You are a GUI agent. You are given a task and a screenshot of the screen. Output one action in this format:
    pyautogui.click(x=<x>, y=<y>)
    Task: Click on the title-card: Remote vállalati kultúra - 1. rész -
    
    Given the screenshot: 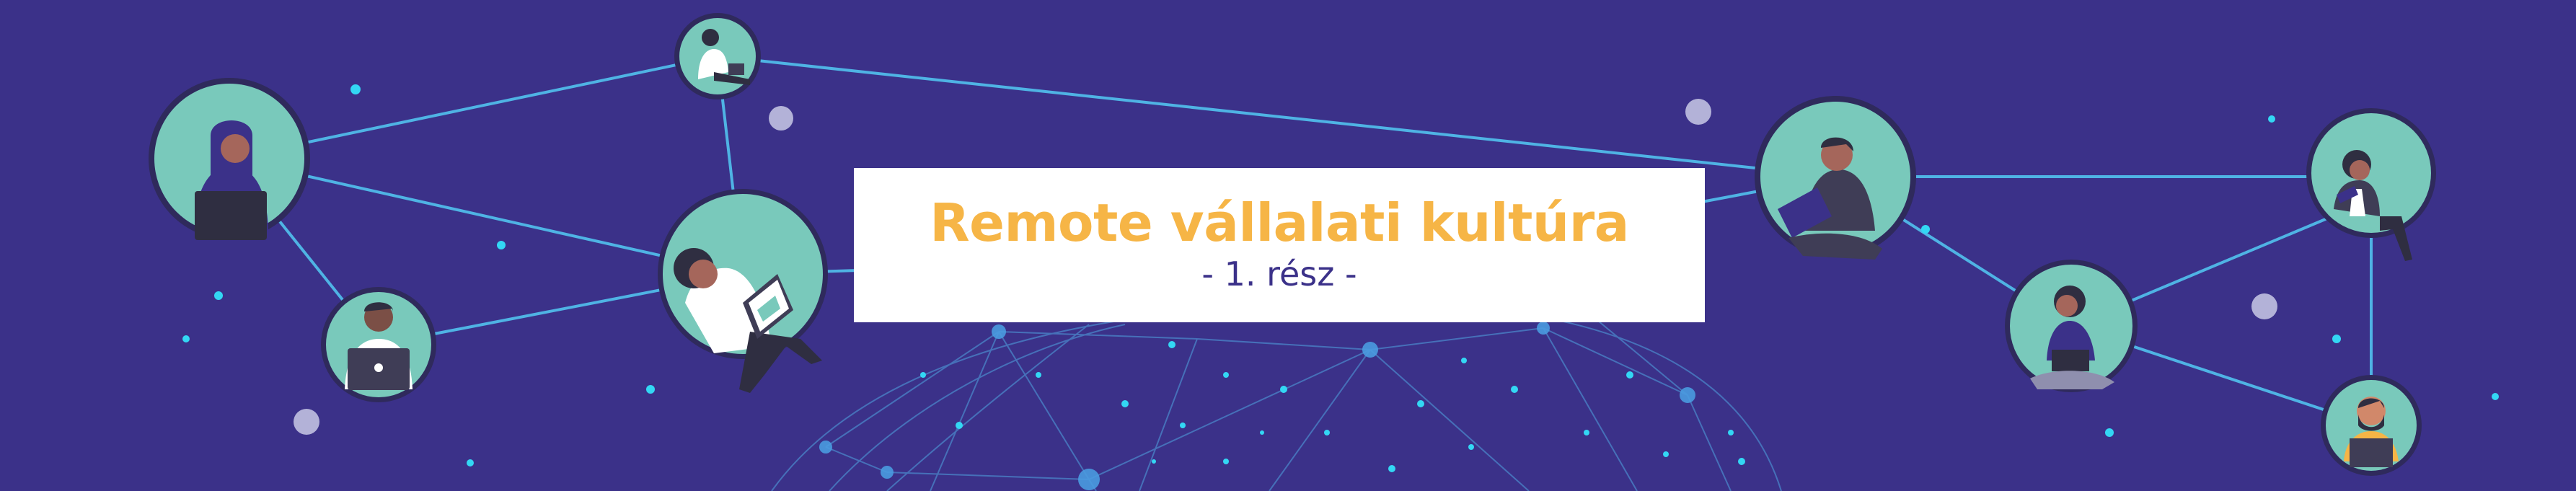 What is the action you would take?
    pyautogui.click(x=1279, y=245)
    